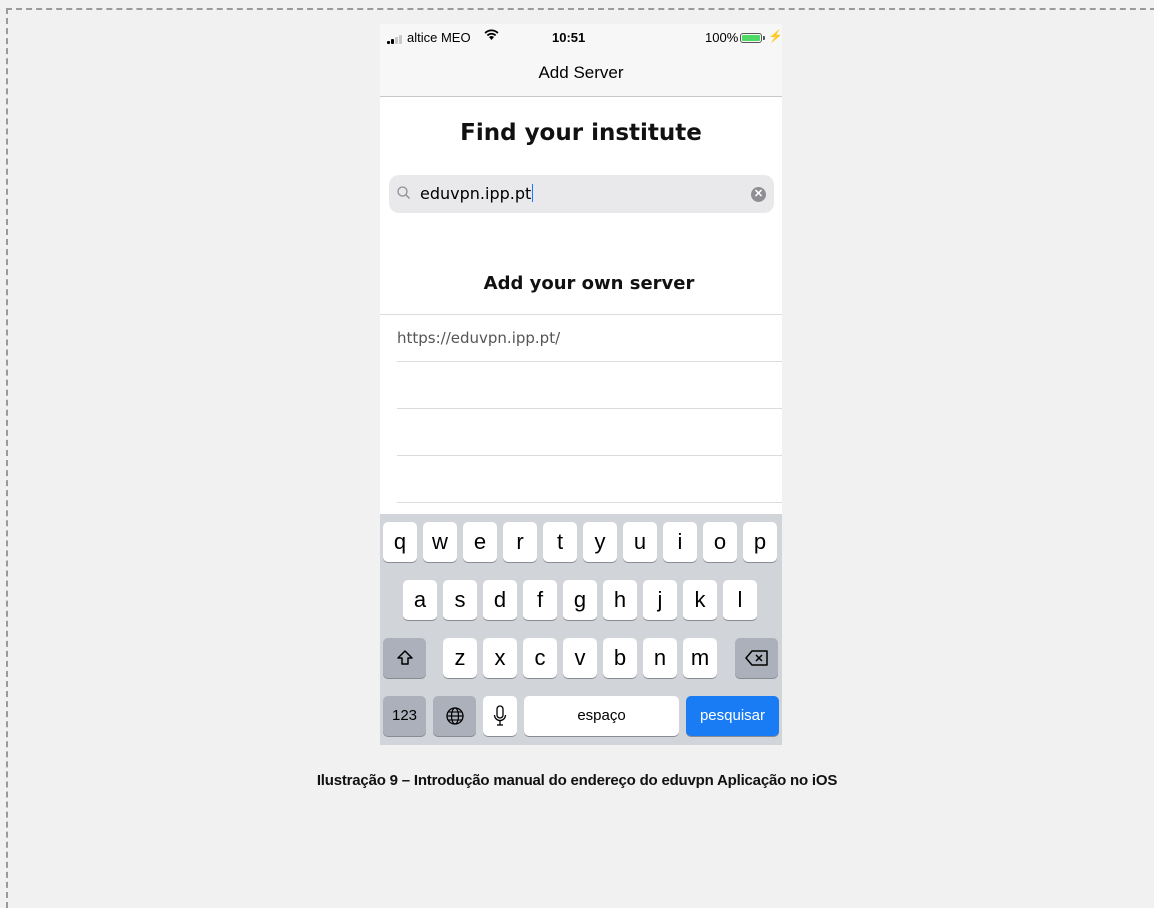  Describe the element at coordinates (680, 542) in the screenshot. I see `key-i: i` at that location.